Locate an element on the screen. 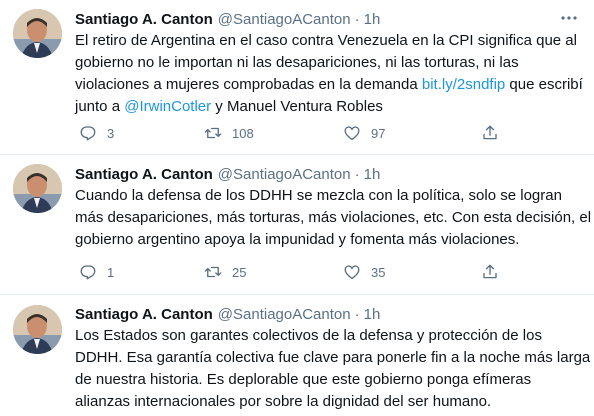  url-link: bit.ly/2sndfip is located at coordinates (463, 84).